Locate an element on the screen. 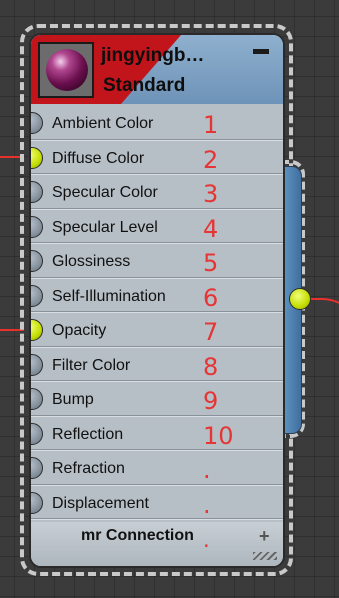  slot-annotation-number: 3 is located at coordinates (211, 194).